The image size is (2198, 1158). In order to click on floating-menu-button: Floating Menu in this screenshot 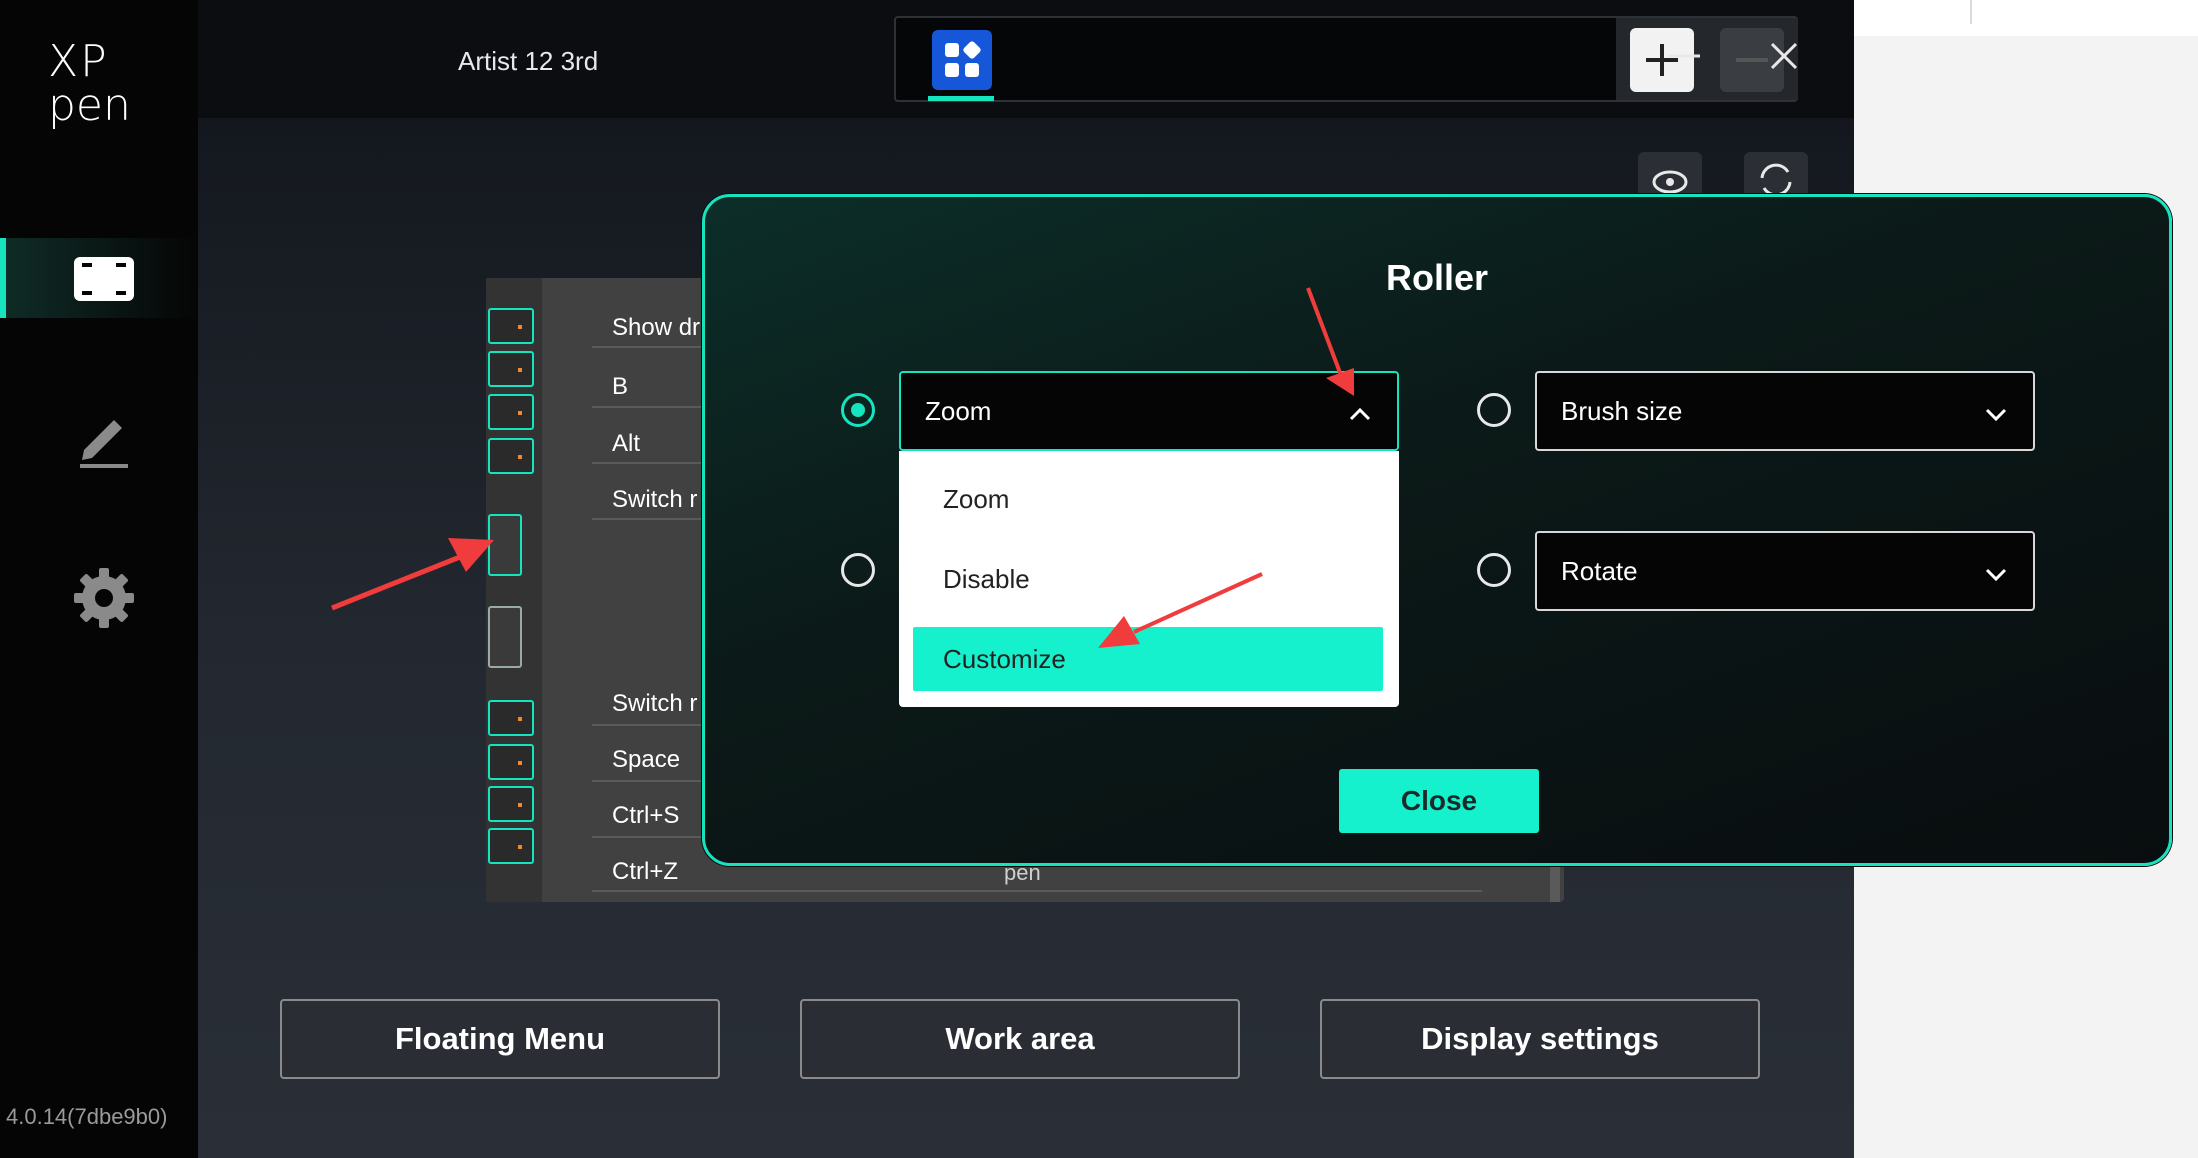, I will do `click(500, 1039)`.